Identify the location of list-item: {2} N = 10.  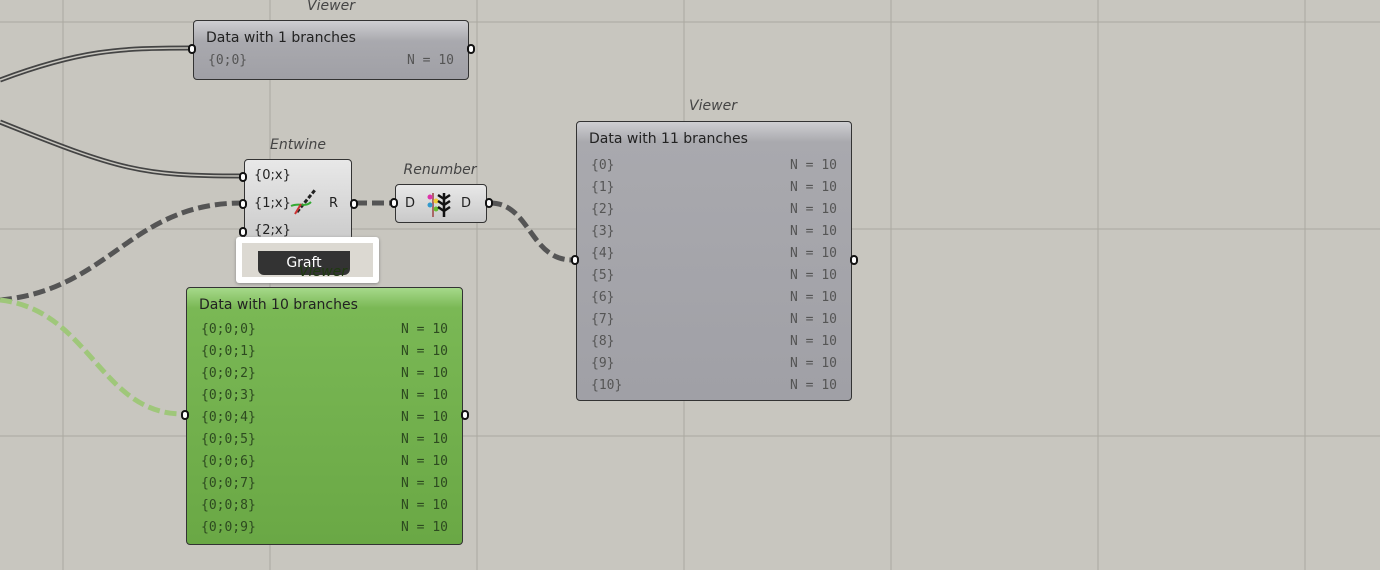
(714, 210).